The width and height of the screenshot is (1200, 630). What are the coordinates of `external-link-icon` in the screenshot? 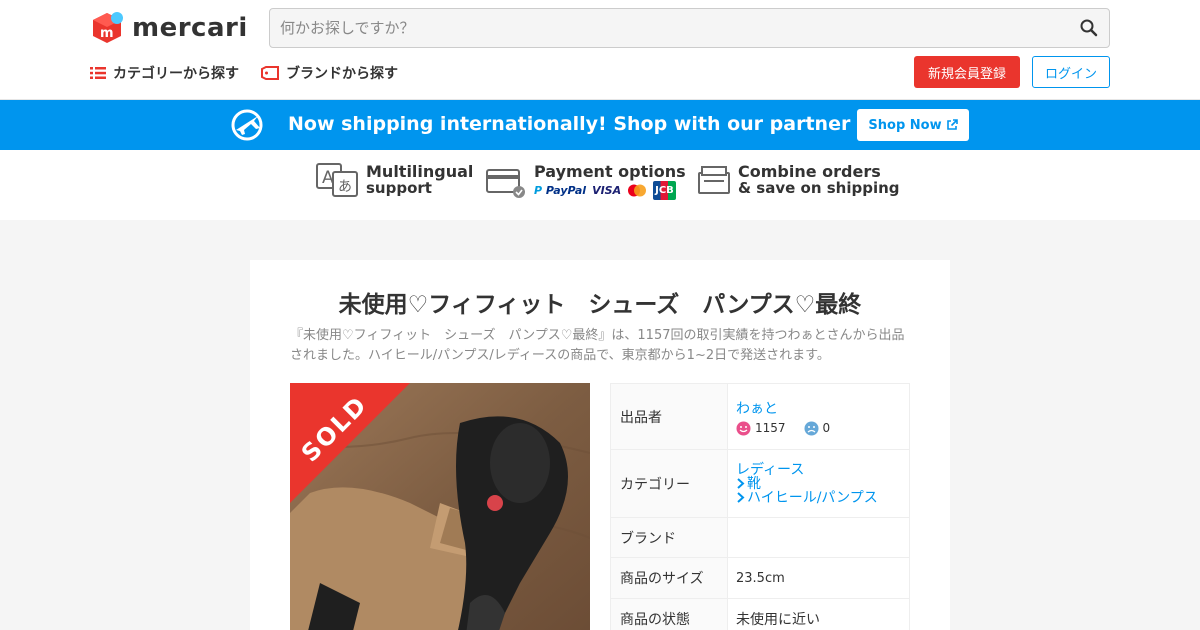 It's located at (952, 124).